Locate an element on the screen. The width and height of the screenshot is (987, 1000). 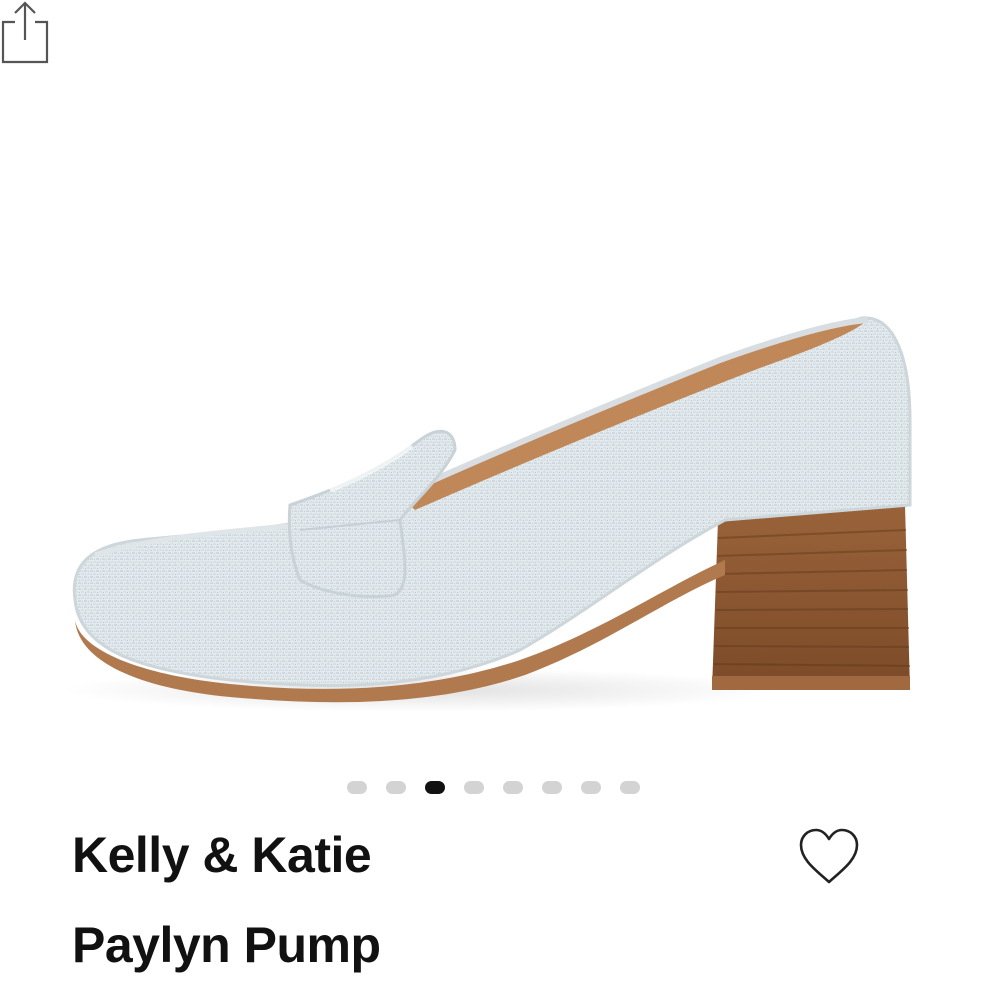
carousel-pagination is located at coordinates (493, 787).